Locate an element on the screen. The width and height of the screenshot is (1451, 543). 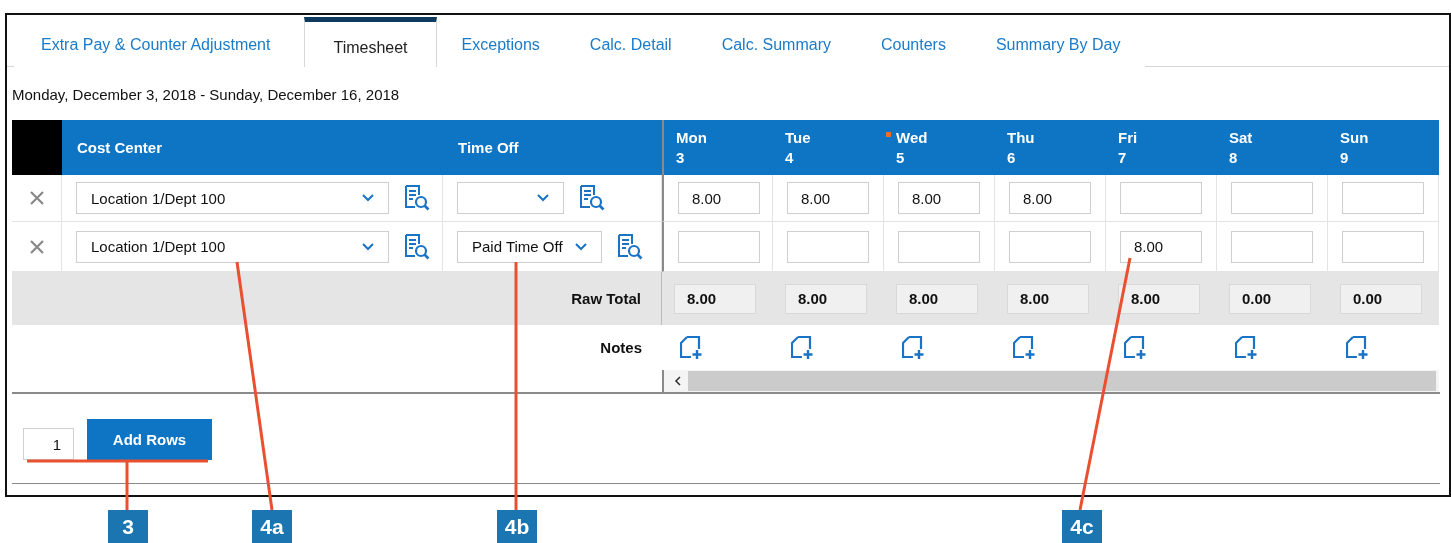
date-label: 9 is located at coordinates (1344, 157).